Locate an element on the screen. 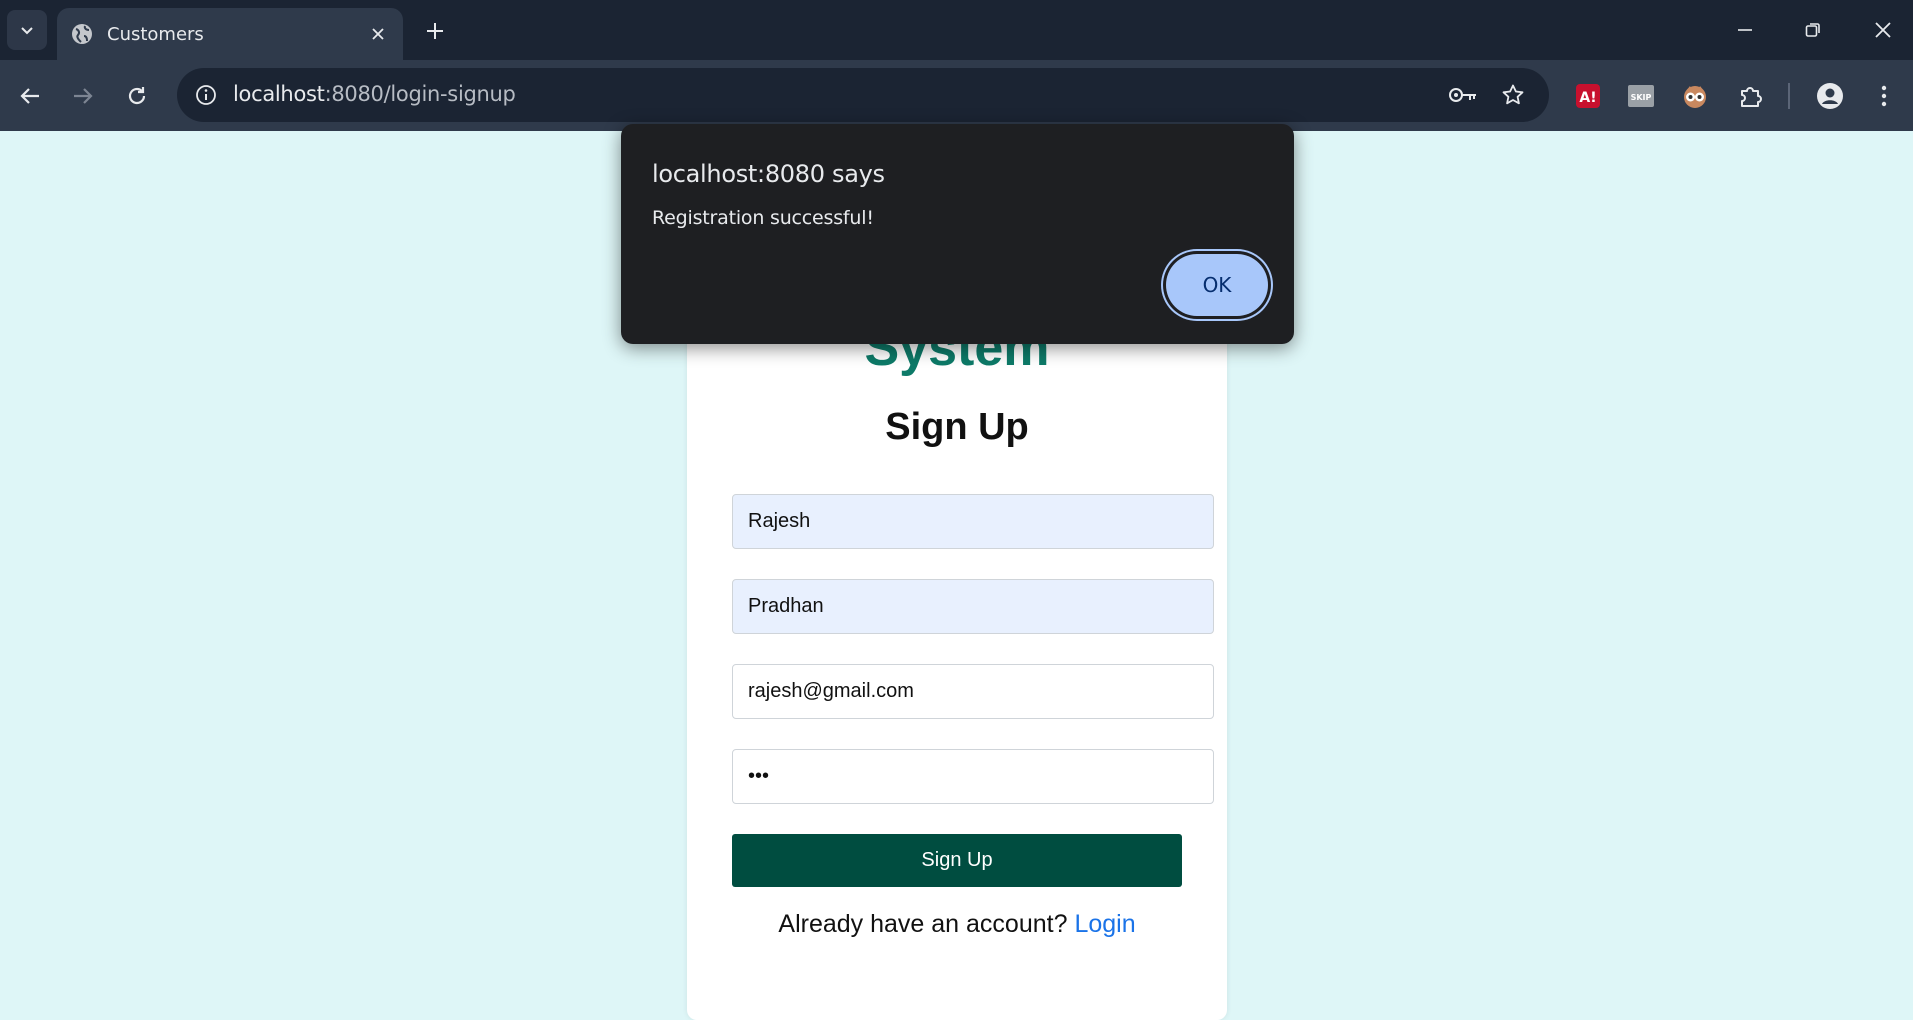 Image resolution: width=1913 pixels, height=1020 pixels. svg-text: A! is located at coordinates (1587, 98).